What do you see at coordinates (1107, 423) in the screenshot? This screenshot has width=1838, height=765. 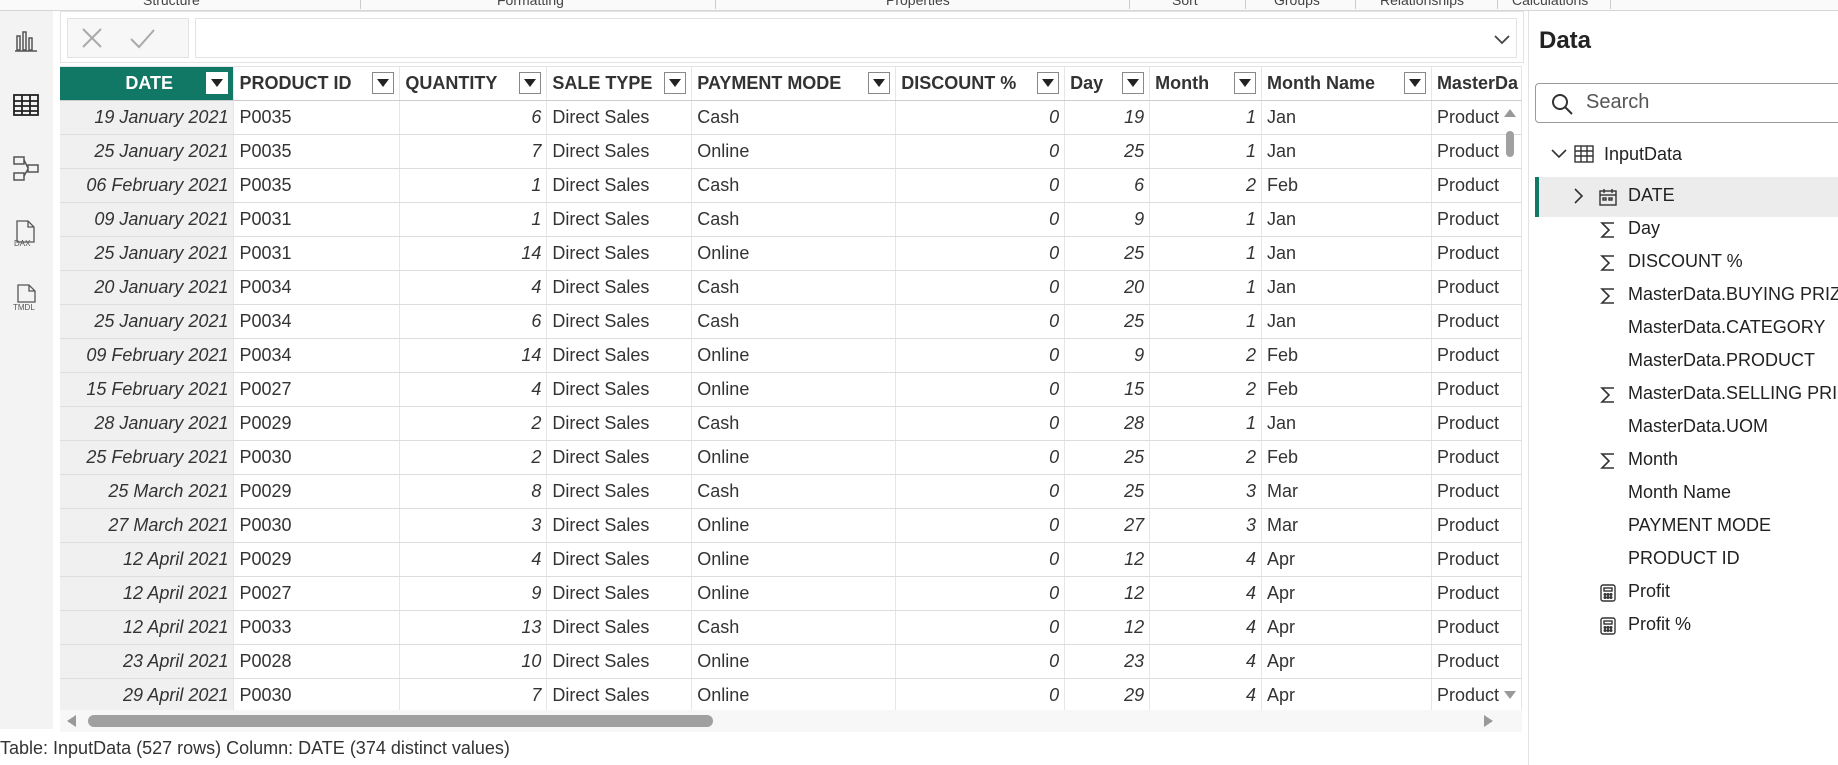 I see `table-cell: 28` at bounding box center [1107, 423].